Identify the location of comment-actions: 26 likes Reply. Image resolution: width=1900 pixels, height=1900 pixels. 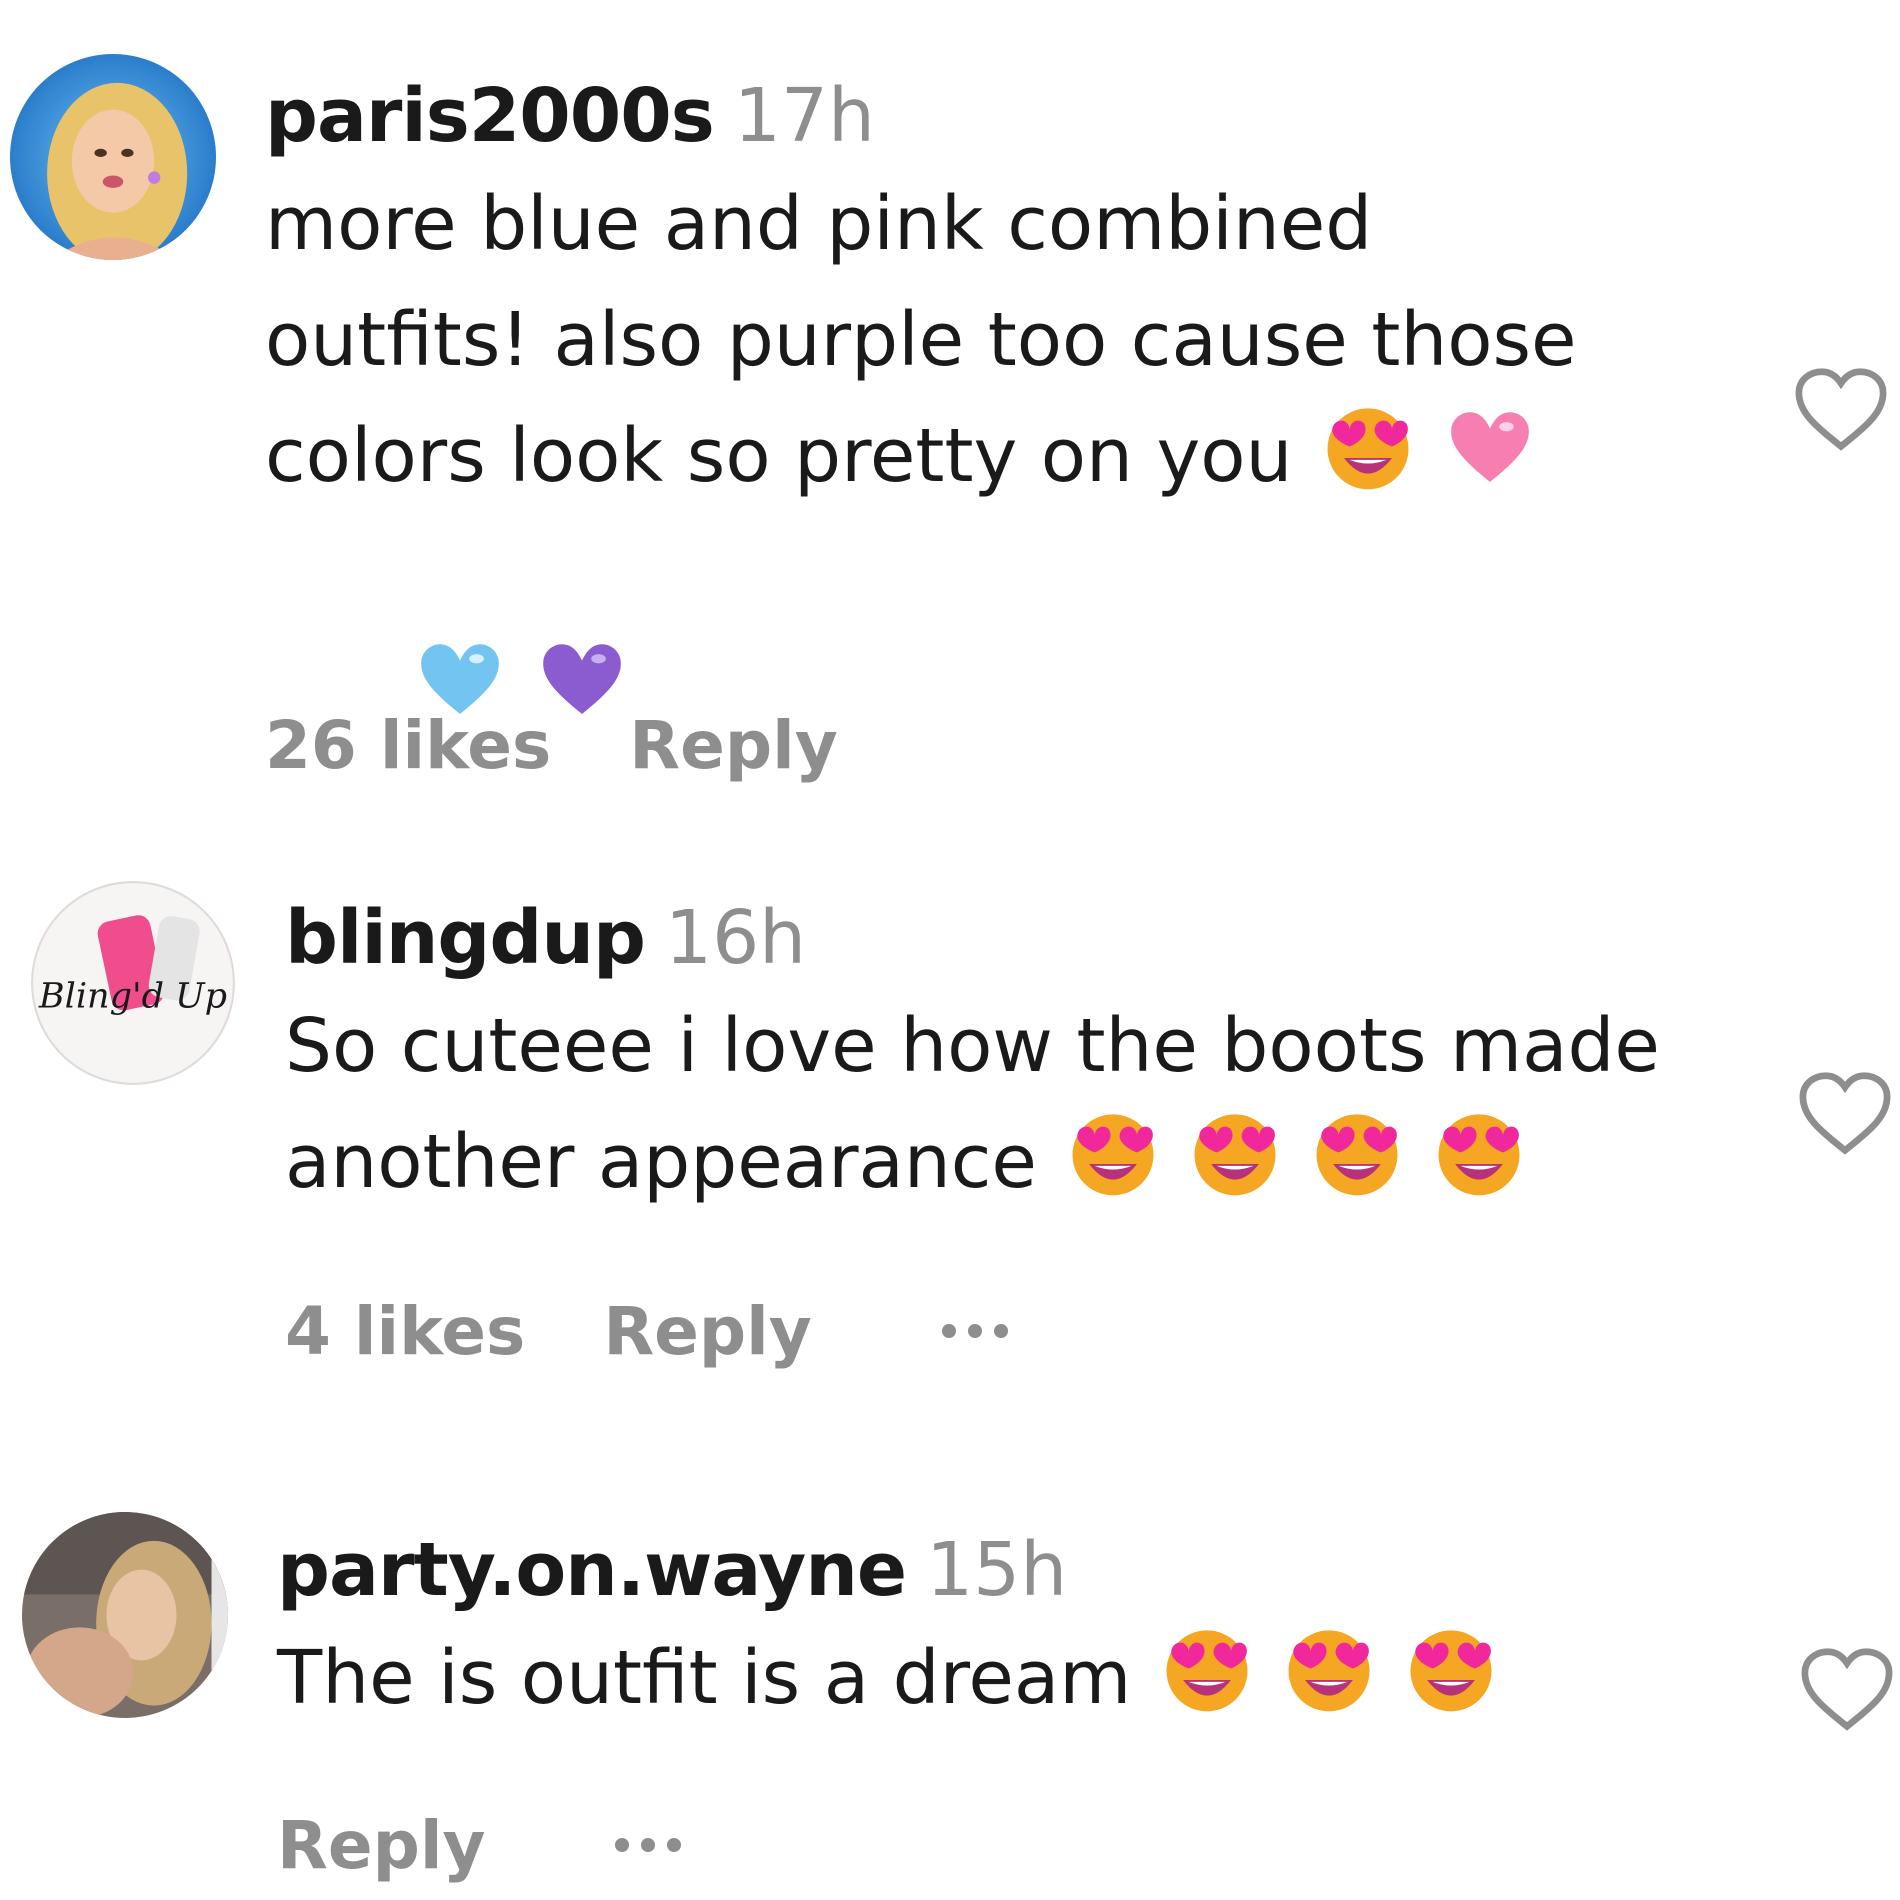
(551, 745).